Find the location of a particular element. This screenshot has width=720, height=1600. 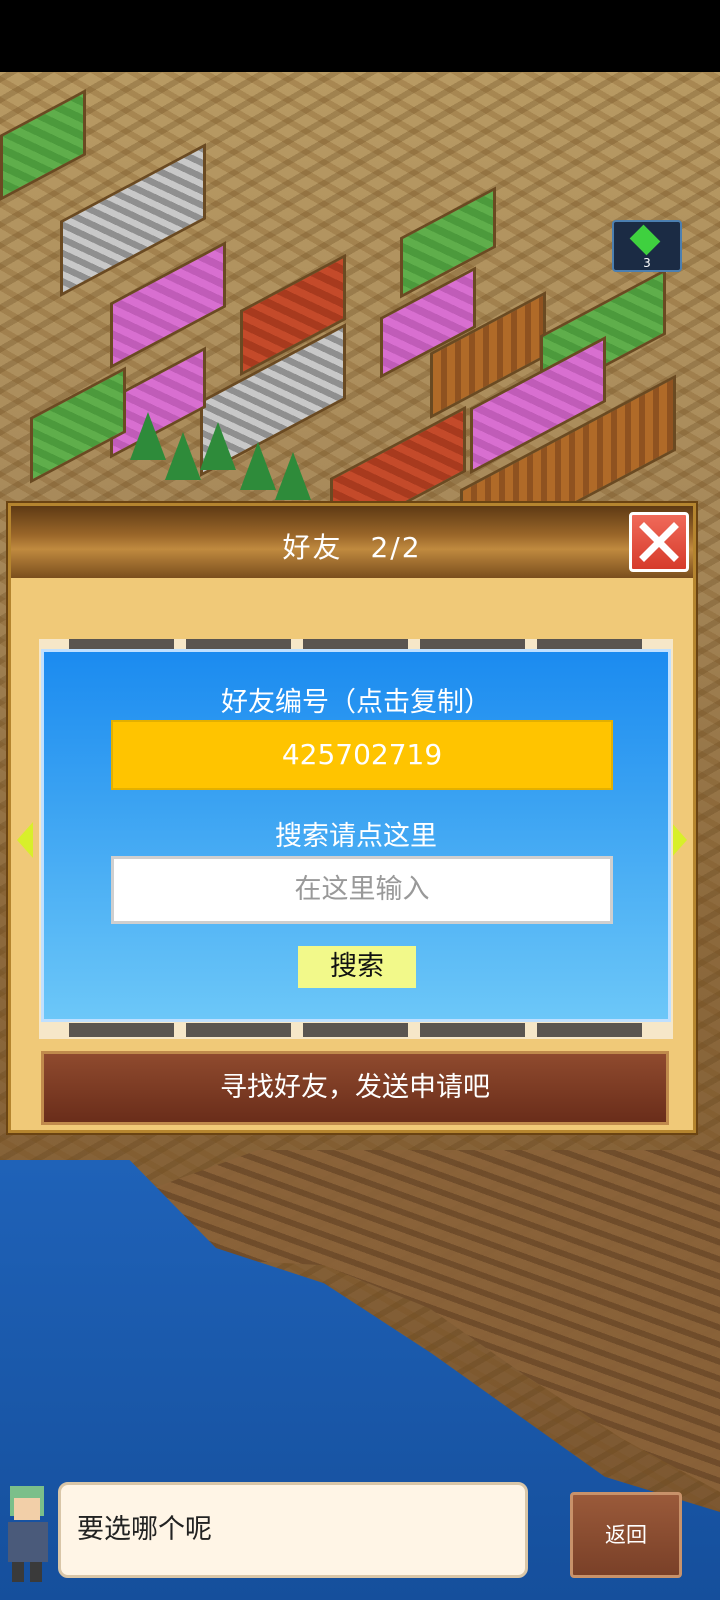

close-button is located at coordinates (659, 542).